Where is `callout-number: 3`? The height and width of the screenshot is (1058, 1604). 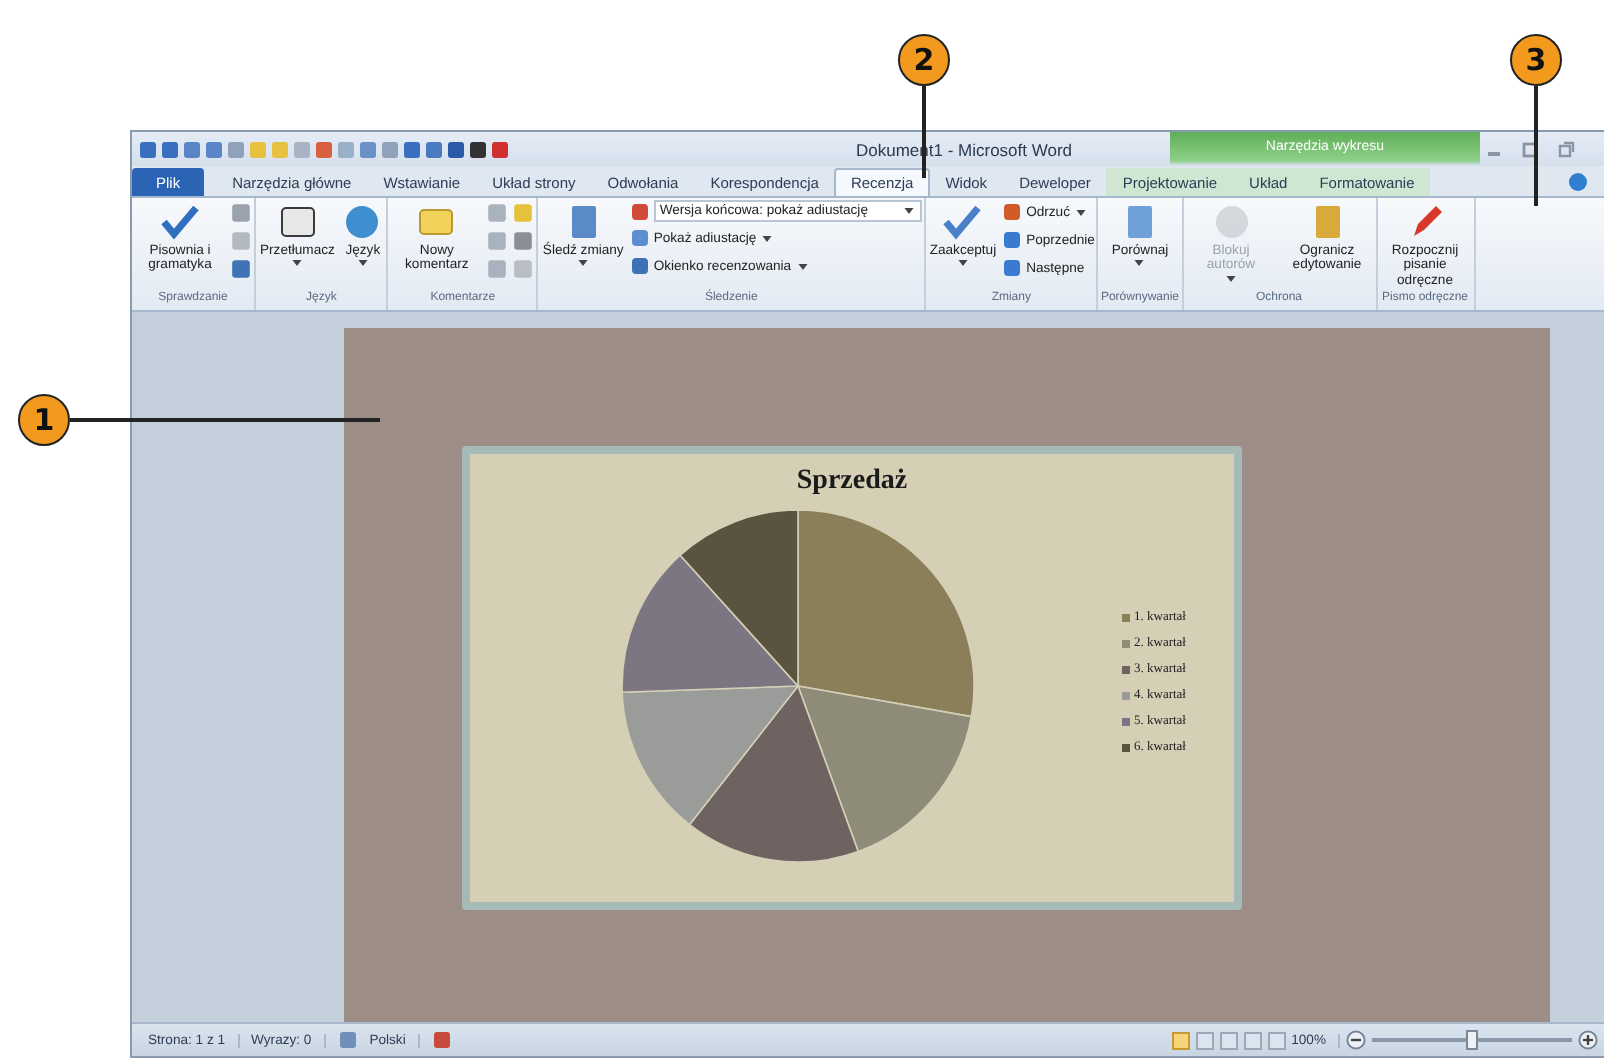 callout-number: 3 is located at coordinates (1536, 60).